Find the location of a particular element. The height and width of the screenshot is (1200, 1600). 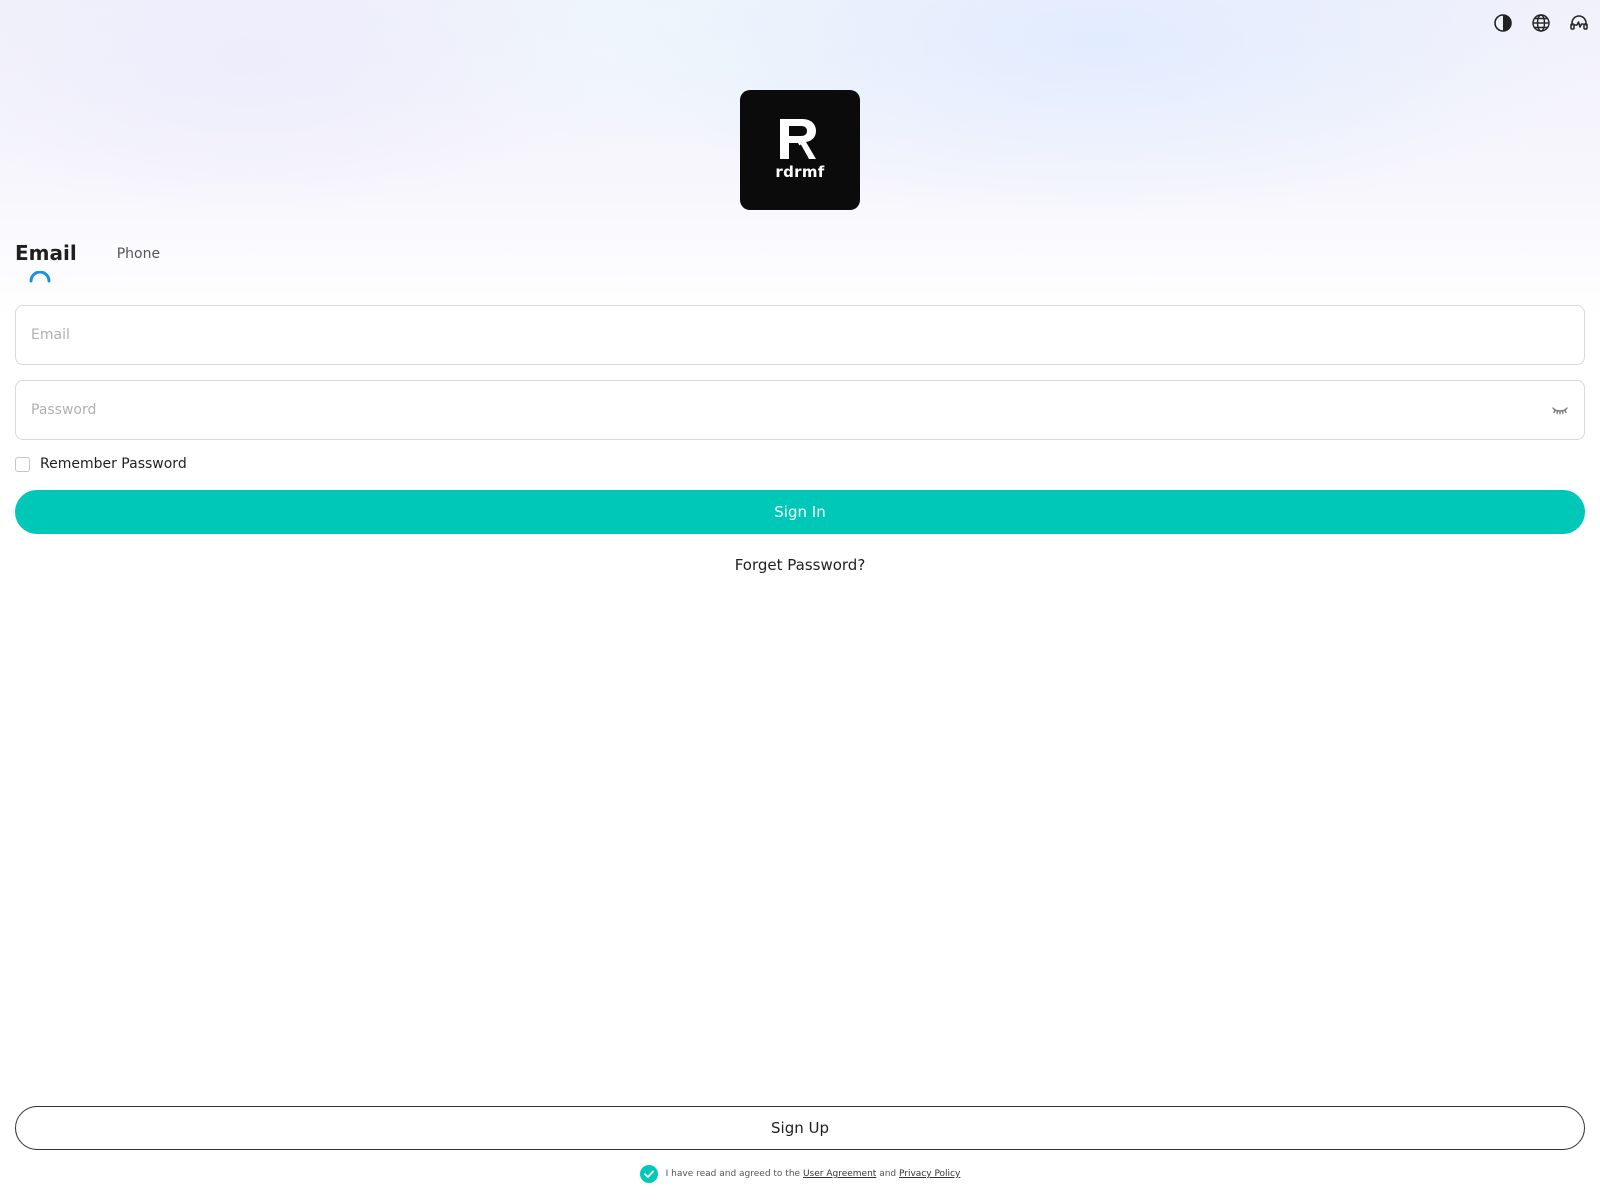

forget-password-link: Forget Password? is located at coordinates (800, 565).